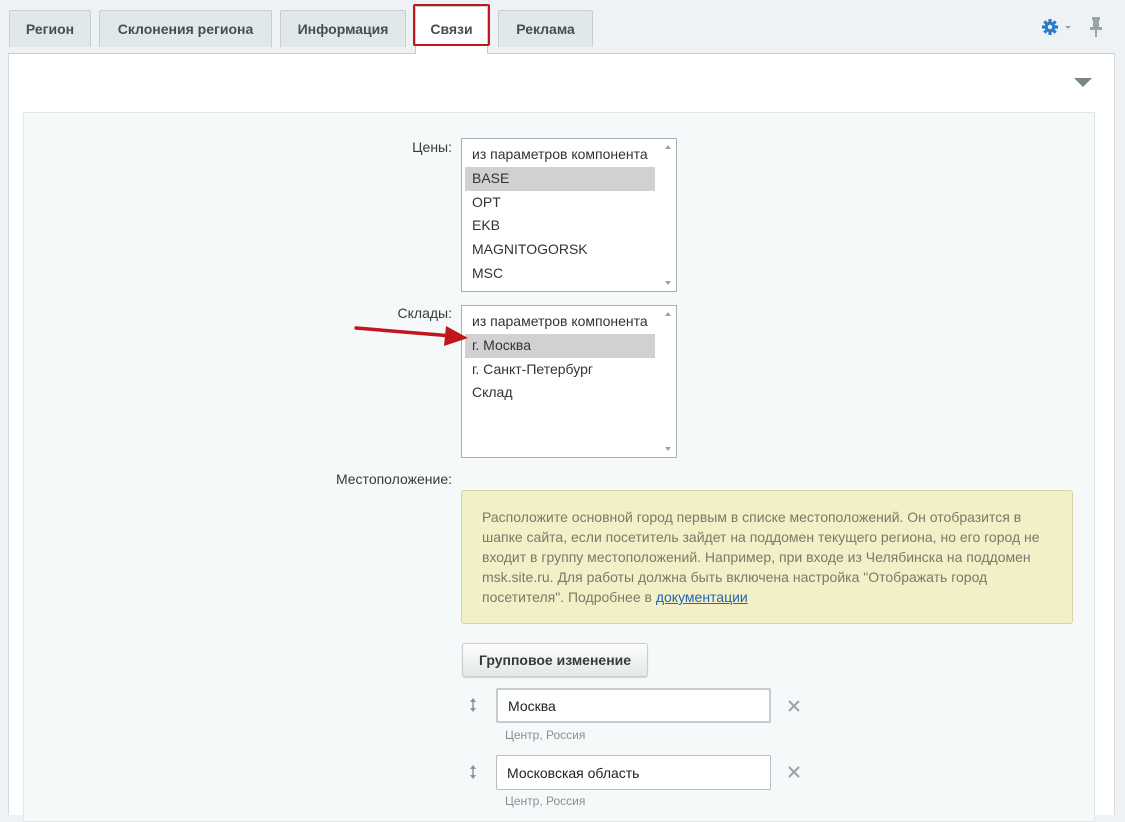 This screenshot has width=1125, height=822. What do you see at coordinates (560, 370) in the screenshot?
I see `warehouses-option: г. Санкт-Петербург` at bounding box center [560, 370].